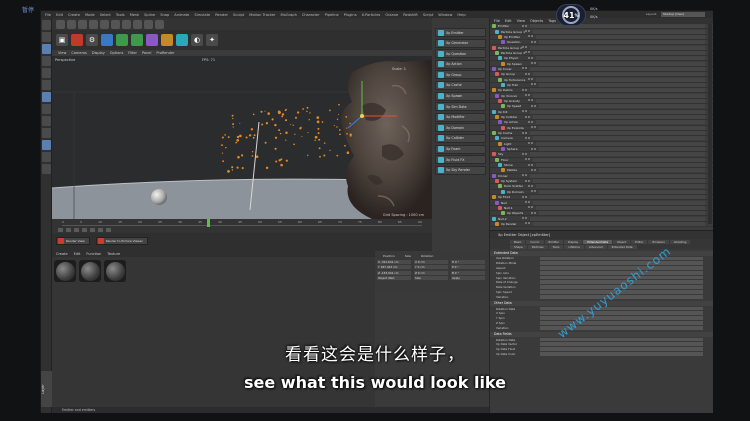 The width and height of the screenshot is (750, 421). Describe the element at coordinates (394, 261) in the screenshot. I see `coordinate-field: X -321.641 cm` at that location.